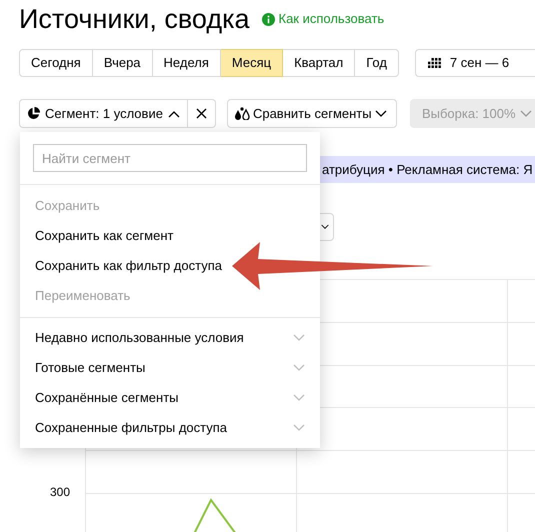 This screenshot has height=532, width=535. What do you see at coordinates (103, 113) in the screenshot?
I see `segment-button: Сегмент: 1 условие` at bounding box center [103, 113].